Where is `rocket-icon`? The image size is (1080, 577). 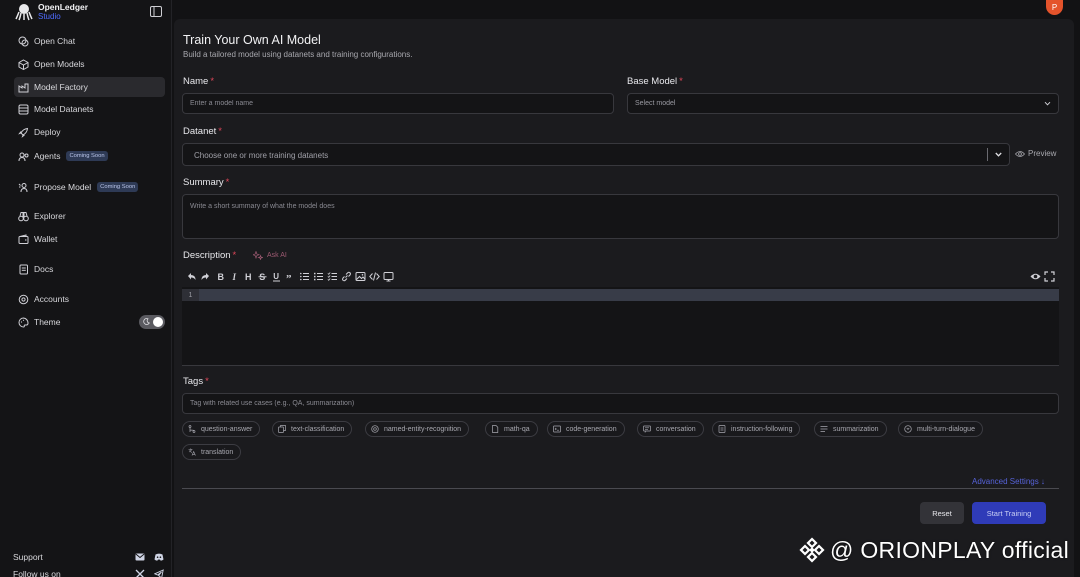
rocket-icon is located at coordinates (23, 132).